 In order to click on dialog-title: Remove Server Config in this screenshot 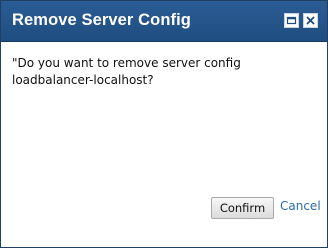, I will do `click(101, 20)`.